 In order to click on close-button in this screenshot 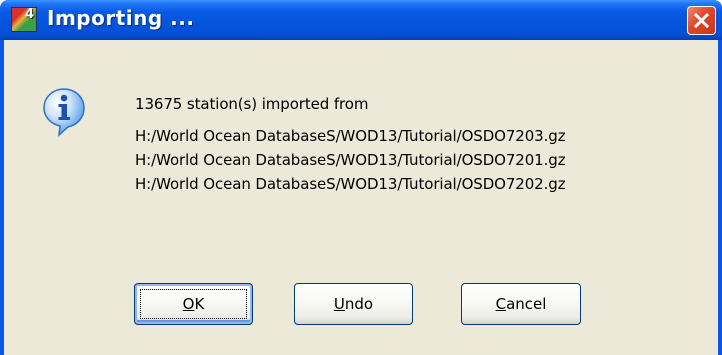, I will do `click(701, 20)`.